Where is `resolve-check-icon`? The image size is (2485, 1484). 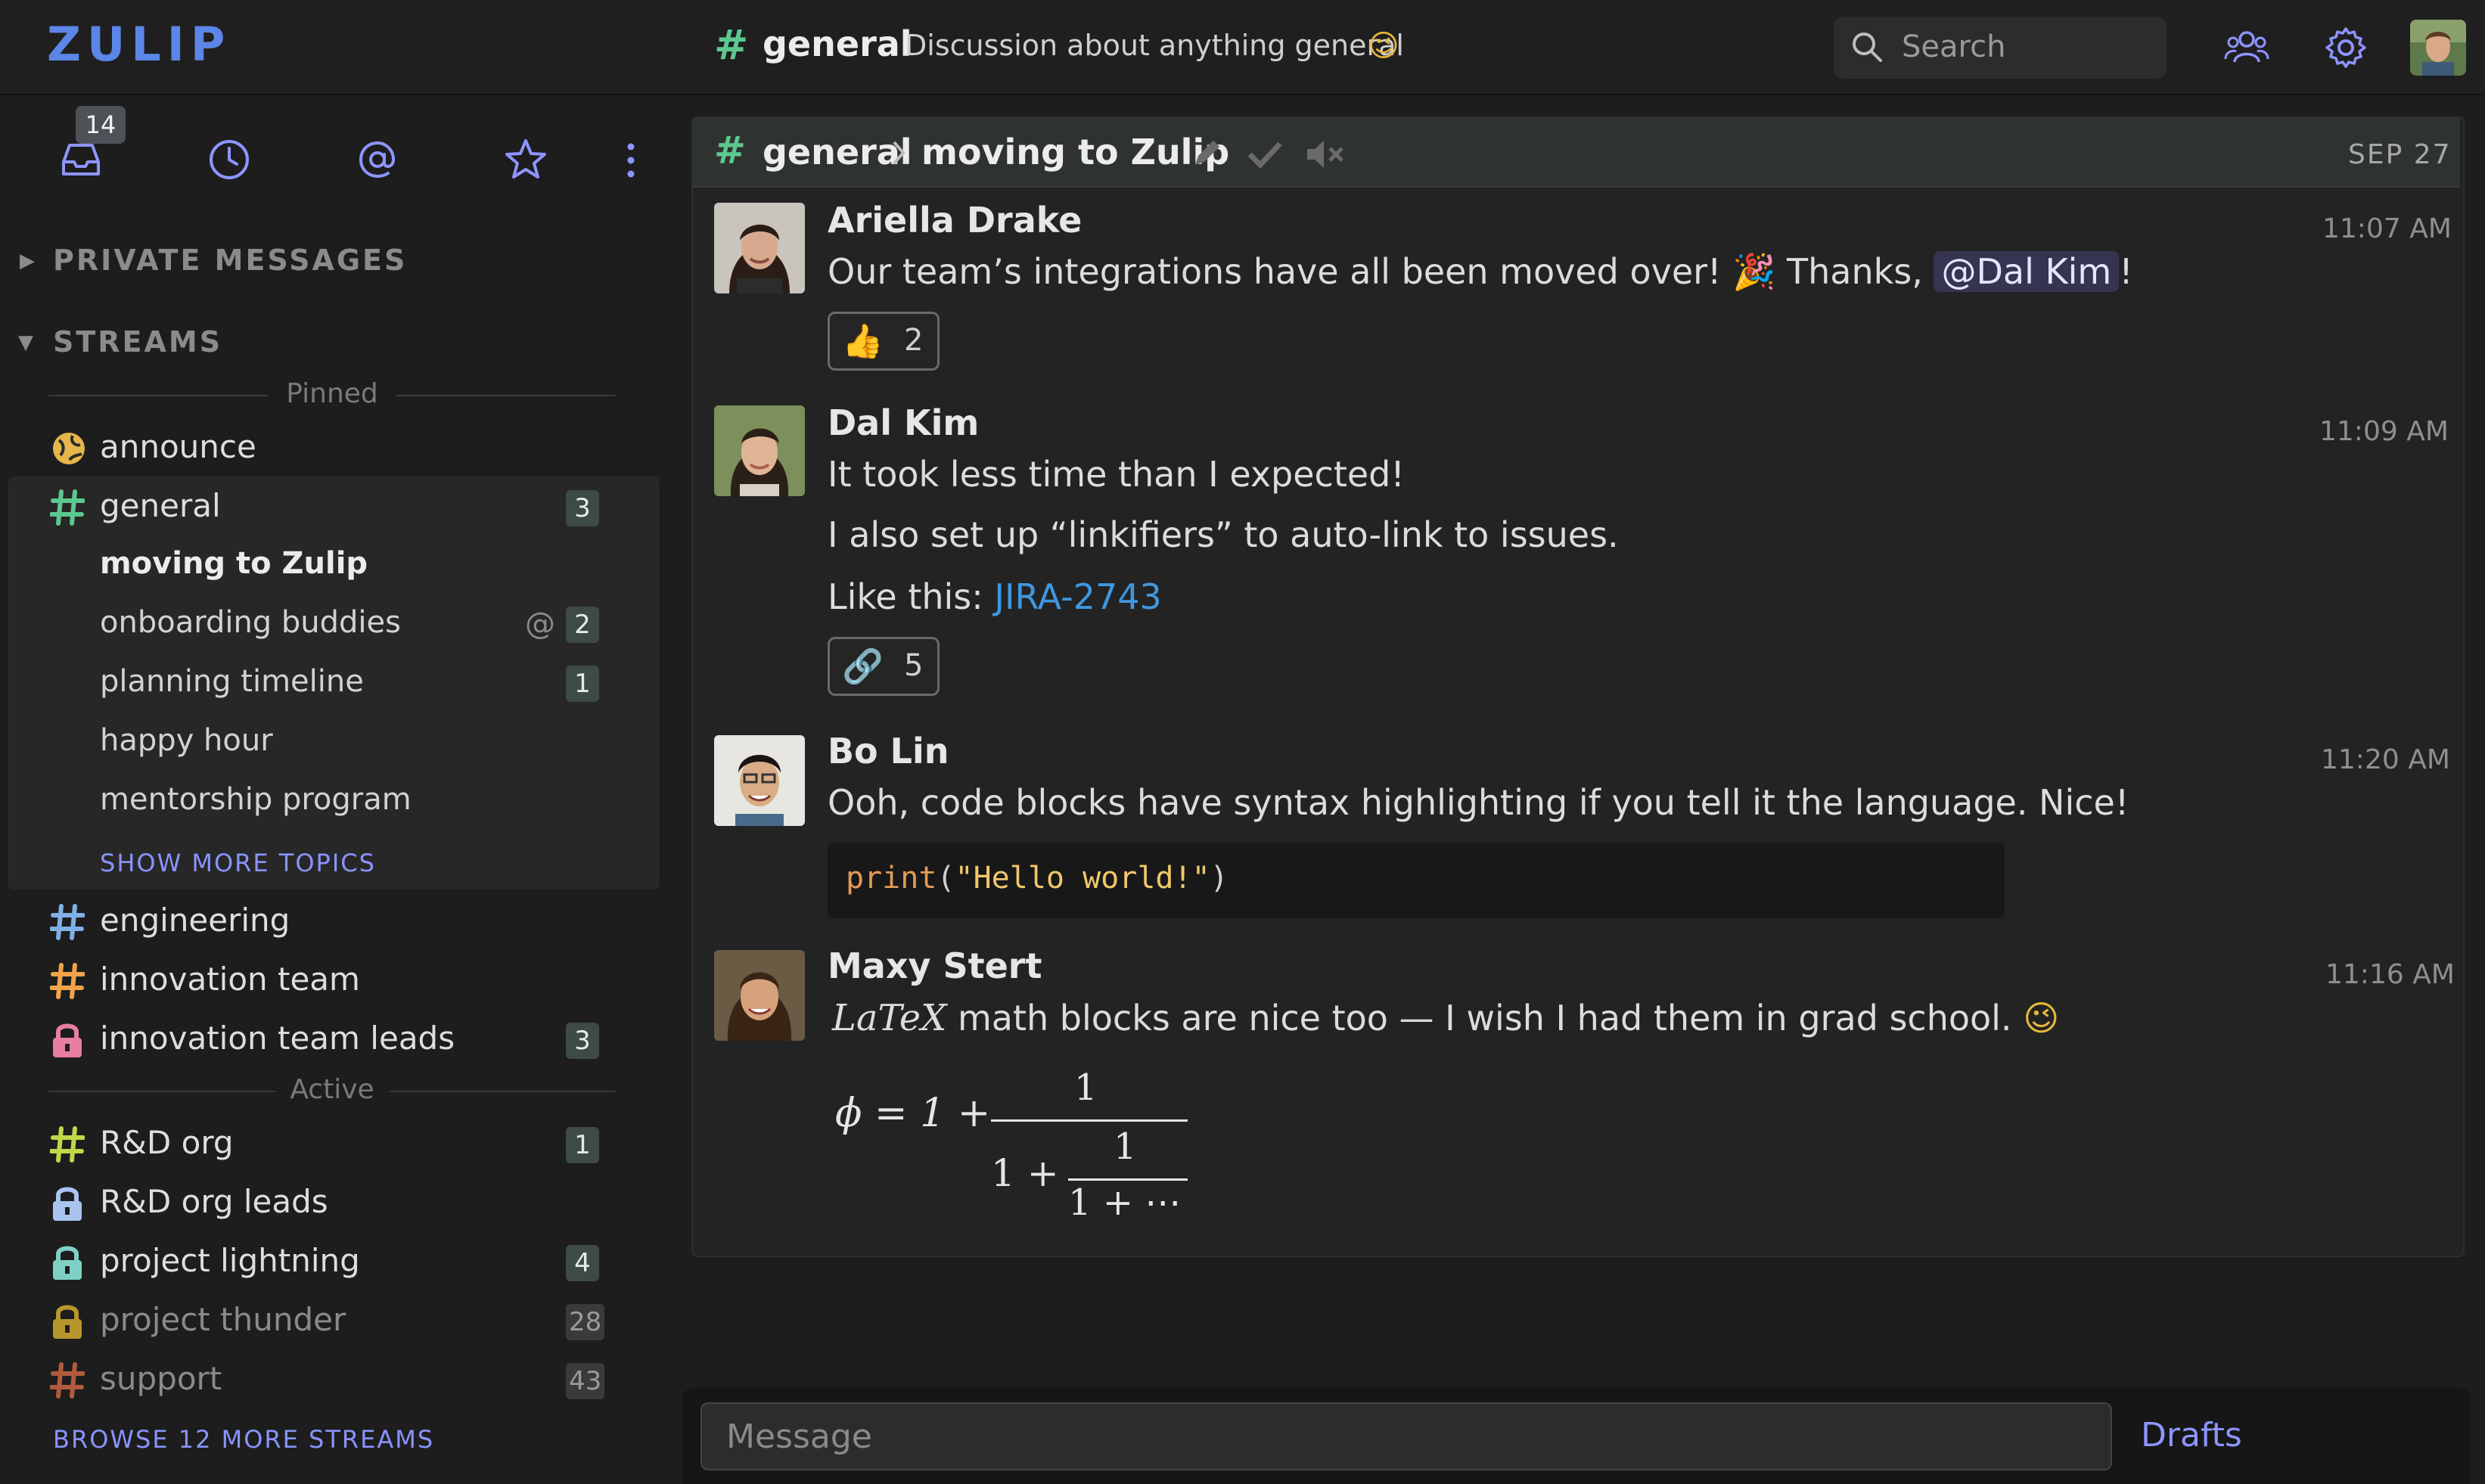 resolve-check-icon is located at coordinates (1265, 154).